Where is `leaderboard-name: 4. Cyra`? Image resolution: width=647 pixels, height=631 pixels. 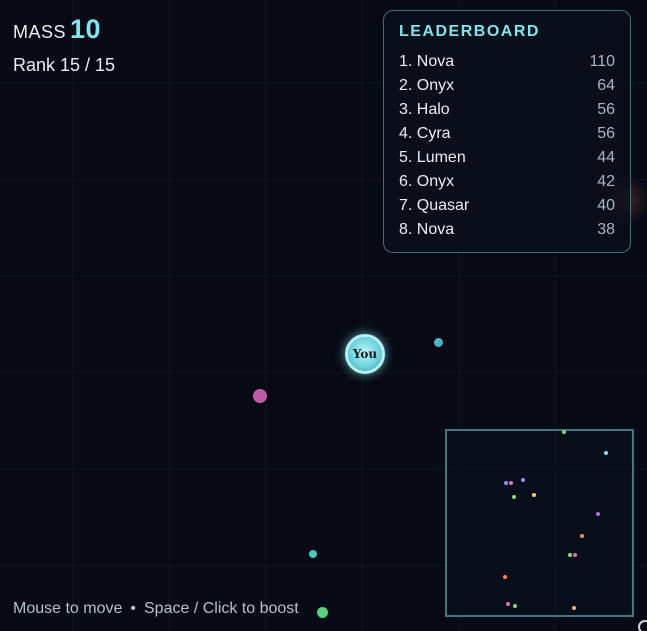
leaderboard-name: 4. Cyra is located at coordinates (425, 133).